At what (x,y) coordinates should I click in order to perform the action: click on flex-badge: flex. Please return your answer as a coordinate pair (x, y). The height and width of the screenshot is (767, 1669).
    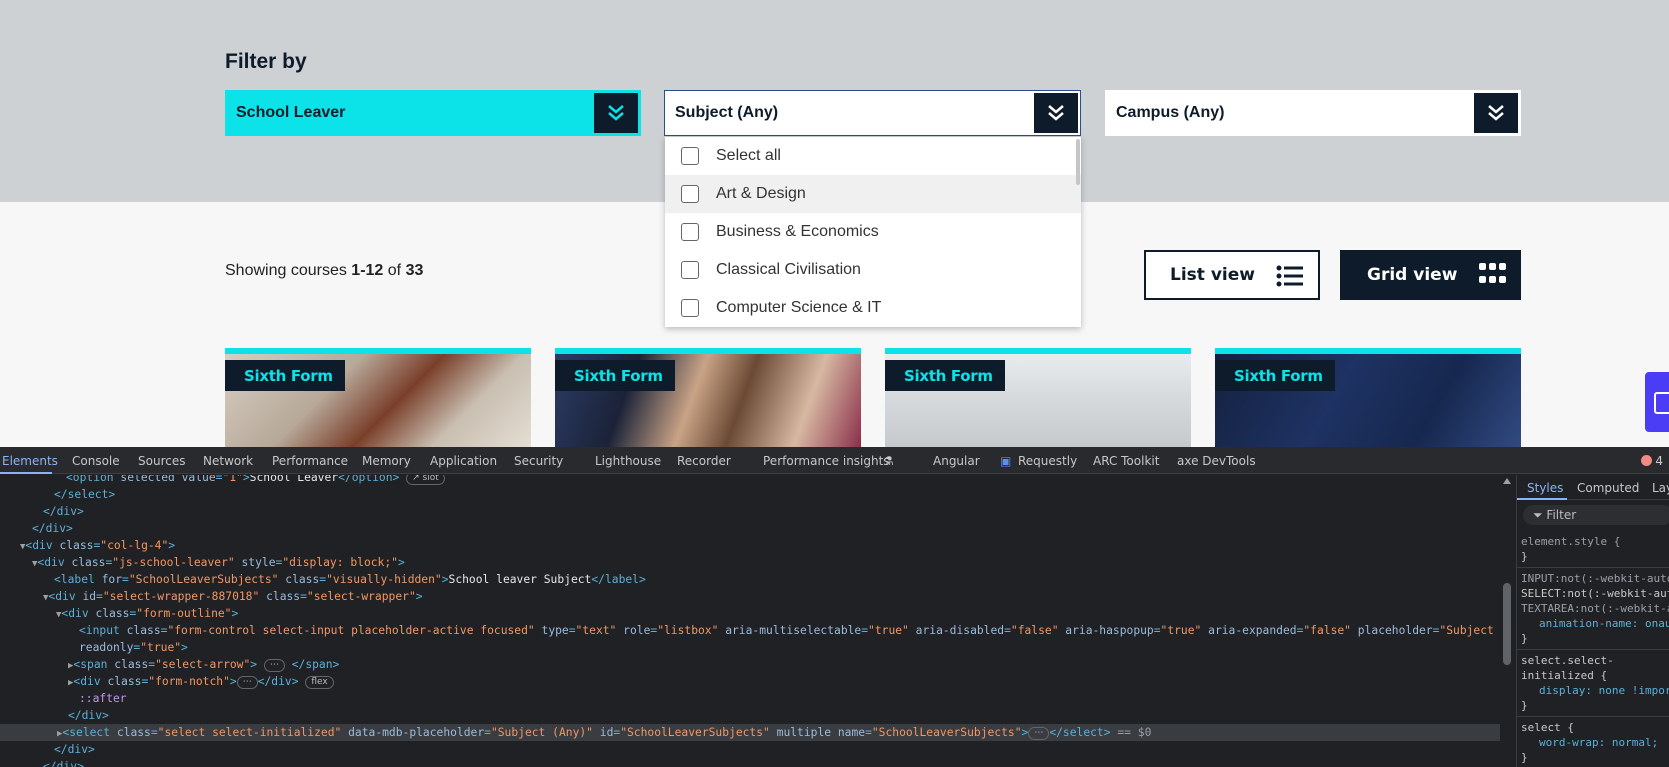
    Looking at the image, I should click on (319, 682).